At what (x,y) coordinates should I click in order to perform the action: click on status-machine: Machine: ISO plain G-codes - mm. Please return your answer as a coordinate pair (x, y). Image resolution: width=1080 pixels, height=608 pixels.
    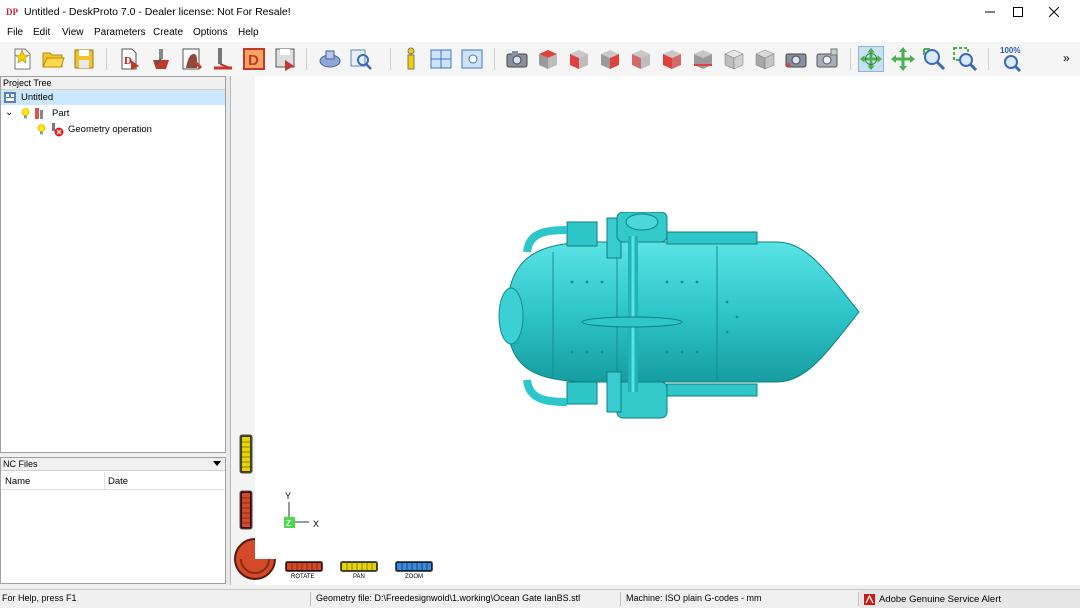
    Looking at the image, I should click on (694, 598).